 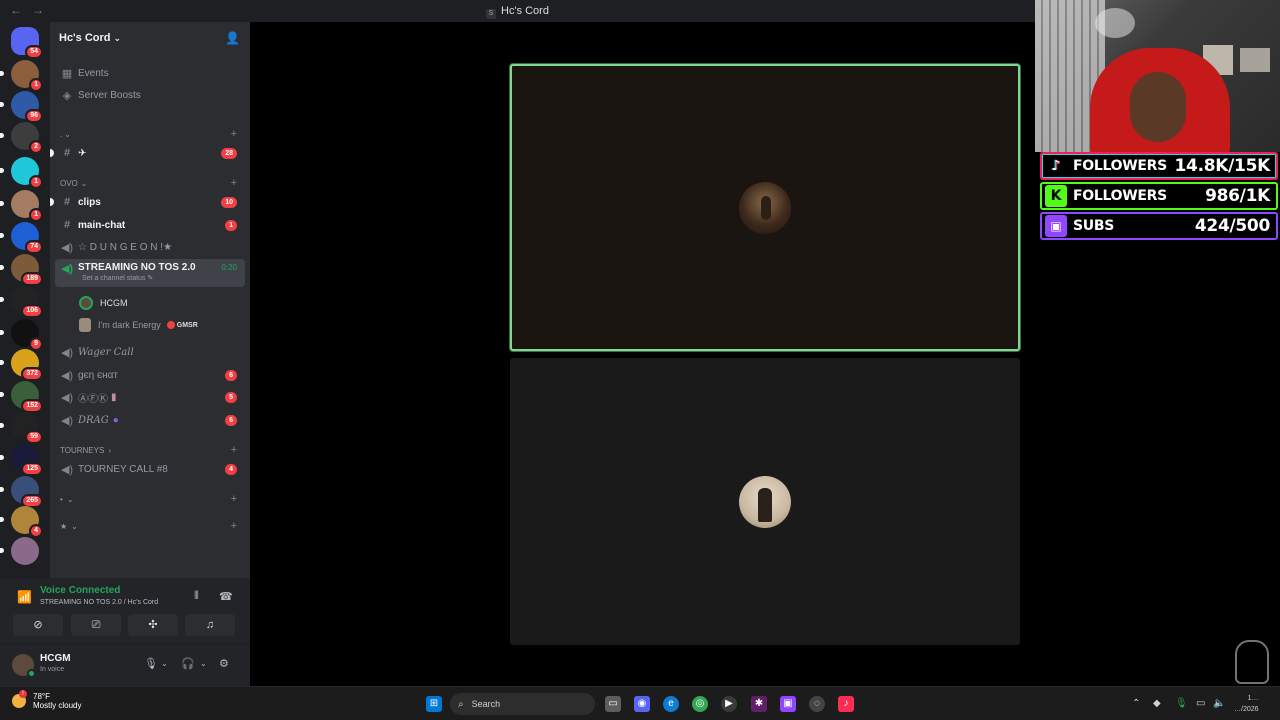 I want to click on mic-tray-icon: 🎙, so click(x=1181, y=703).